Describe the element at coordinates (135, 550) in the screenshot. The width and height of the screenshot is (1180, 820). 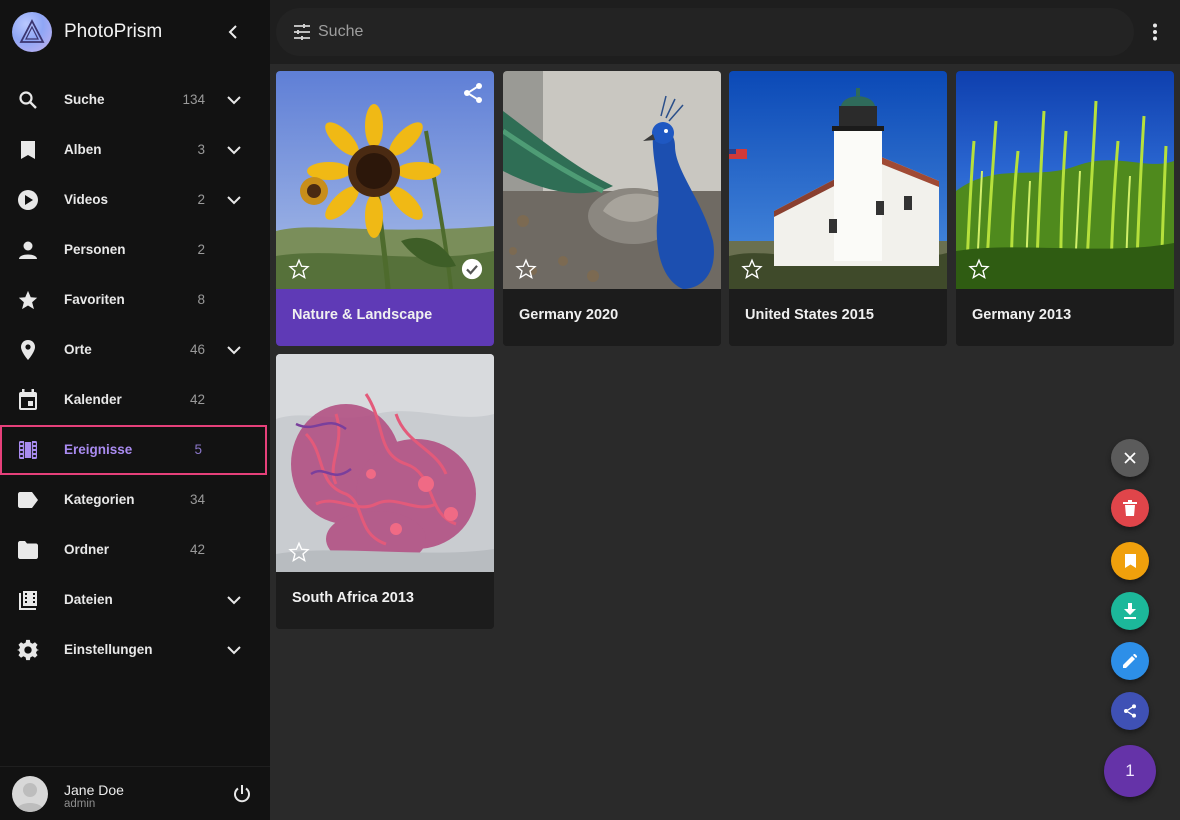
I see `sidebar-item-ordner: Ordner 42` at that location.